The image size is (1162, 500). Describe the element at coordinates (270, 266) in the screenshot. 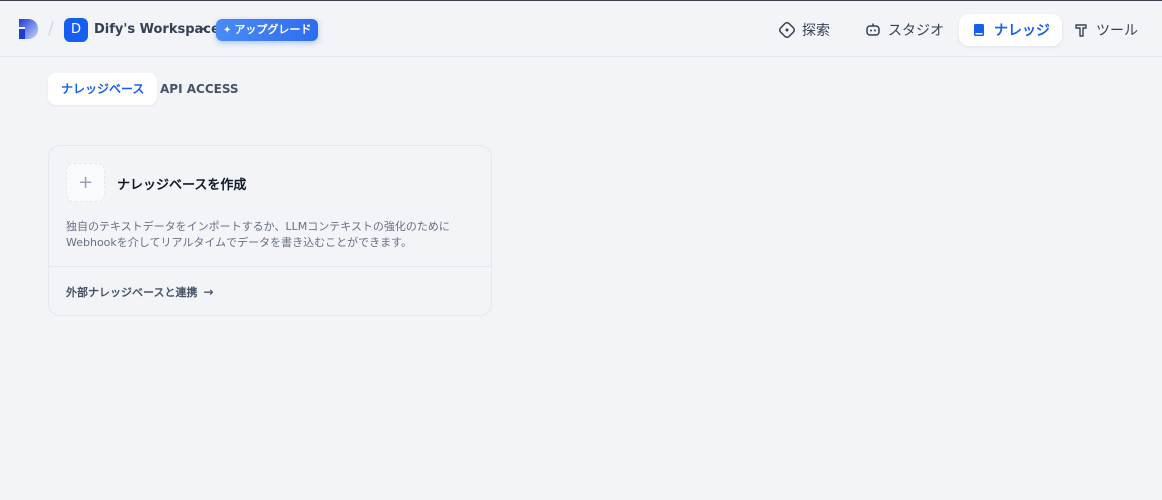

I see `card-divider` at that location.